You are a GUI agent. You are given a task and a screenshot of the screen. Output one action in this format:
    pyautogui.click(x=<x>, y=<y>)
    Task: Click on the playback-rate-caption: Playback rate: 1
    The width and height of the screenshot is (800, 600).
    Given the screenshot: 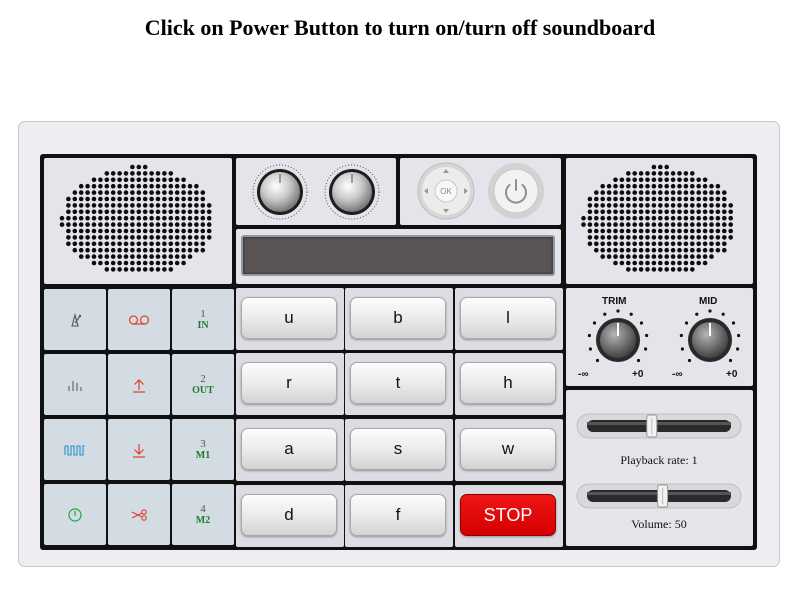 What is the action you would take?
    pyautogui.click(x=659, y=460)
    